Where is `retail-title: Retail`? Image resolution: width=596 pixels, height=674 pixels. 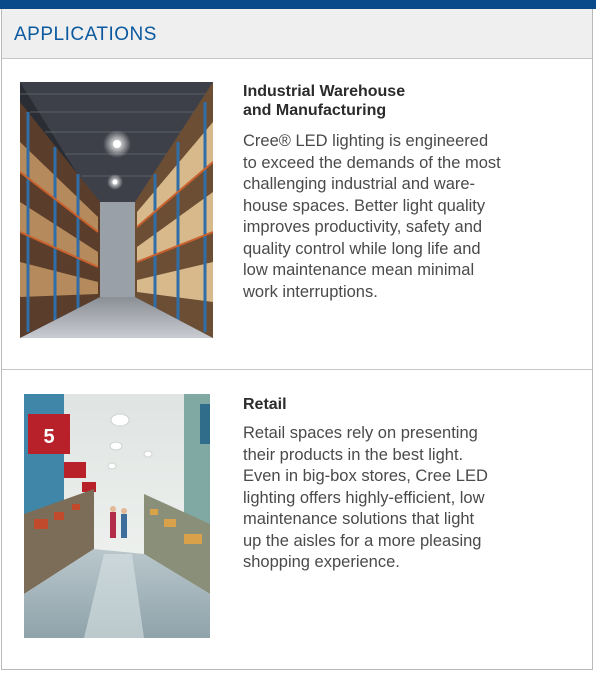 retail-title: Retail is located at coordinates (265, 404).